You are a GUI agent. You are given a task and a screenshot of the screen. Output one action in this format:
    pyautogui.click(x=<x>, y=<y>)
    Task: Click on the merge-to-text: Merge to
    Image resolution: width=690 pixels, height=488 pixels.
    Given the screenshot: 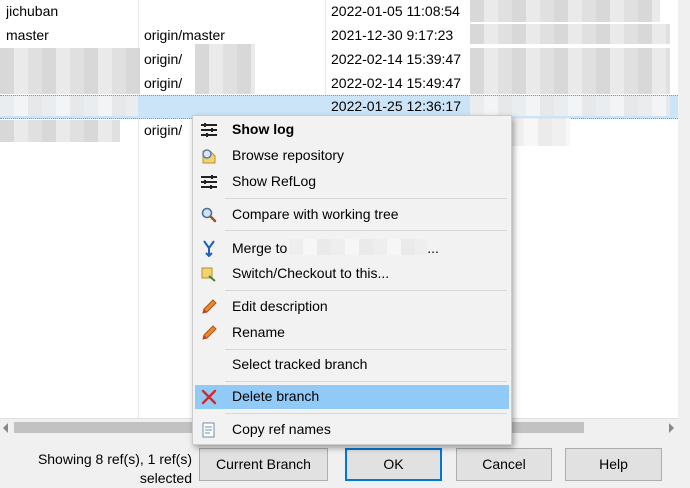 What is the action you would take?
    pyautogui.click(x=260, y=248)
    